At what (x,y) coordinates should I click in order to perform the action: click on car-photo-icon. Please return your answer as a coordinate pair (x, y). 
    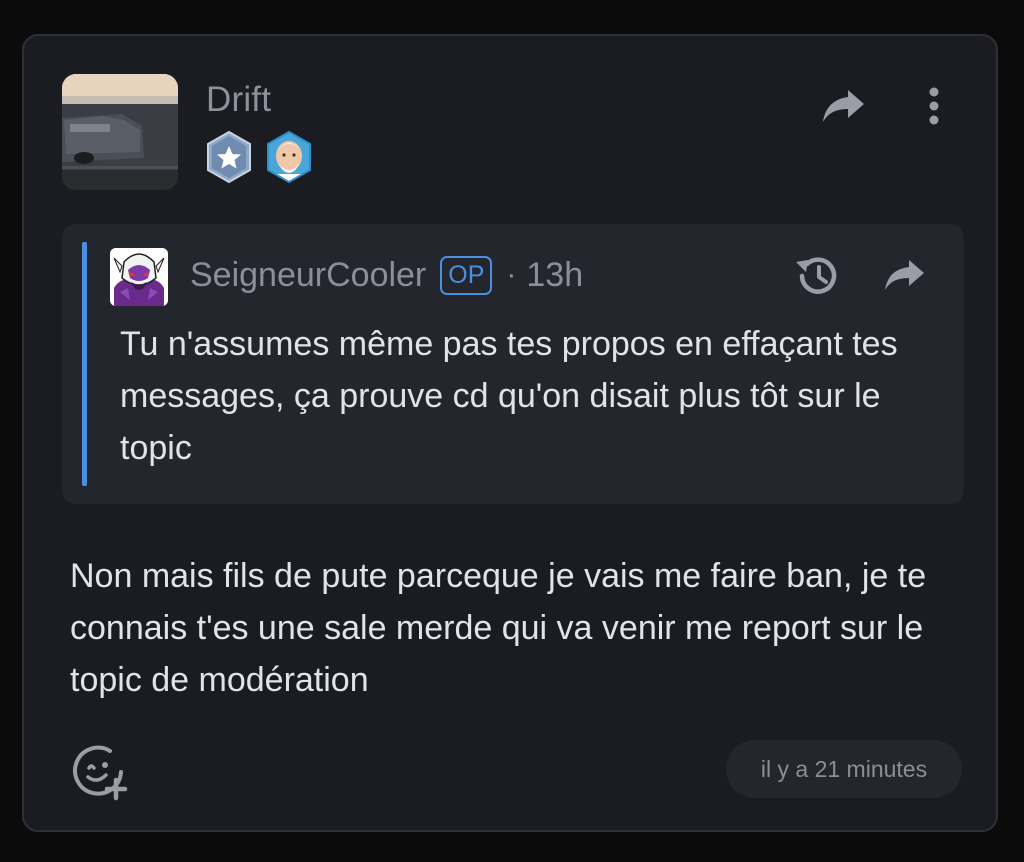
    Looking at the image, I should click on (120, 132).